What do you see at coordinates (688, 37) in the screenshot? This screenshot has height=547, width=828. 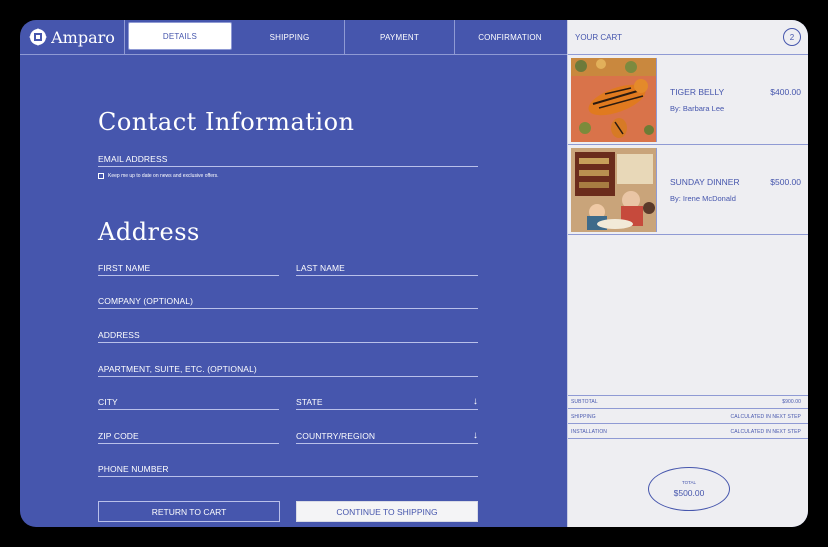 I see `cart-header: YOUR CART 2` at bounding box center [688, 37].